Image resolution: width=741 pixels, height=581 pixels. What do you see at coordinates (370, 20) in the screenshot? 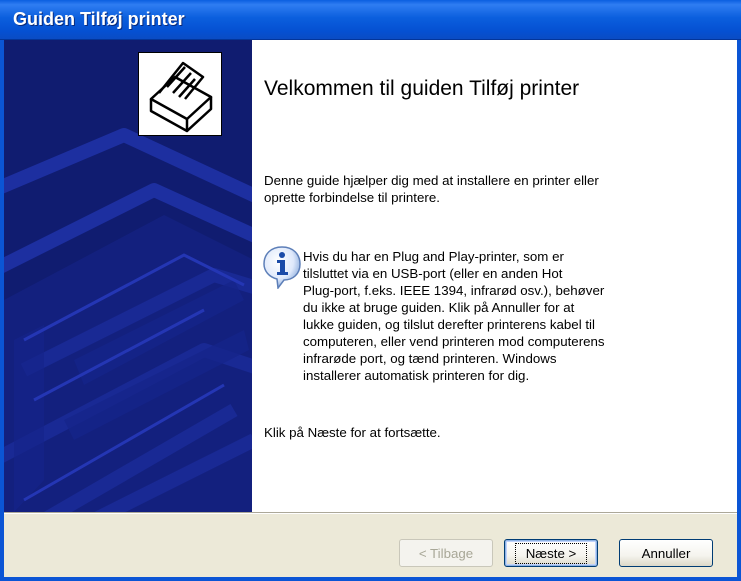
I see `title-bar: Guiden Tilføj printer` at bounding box center [370, 20].